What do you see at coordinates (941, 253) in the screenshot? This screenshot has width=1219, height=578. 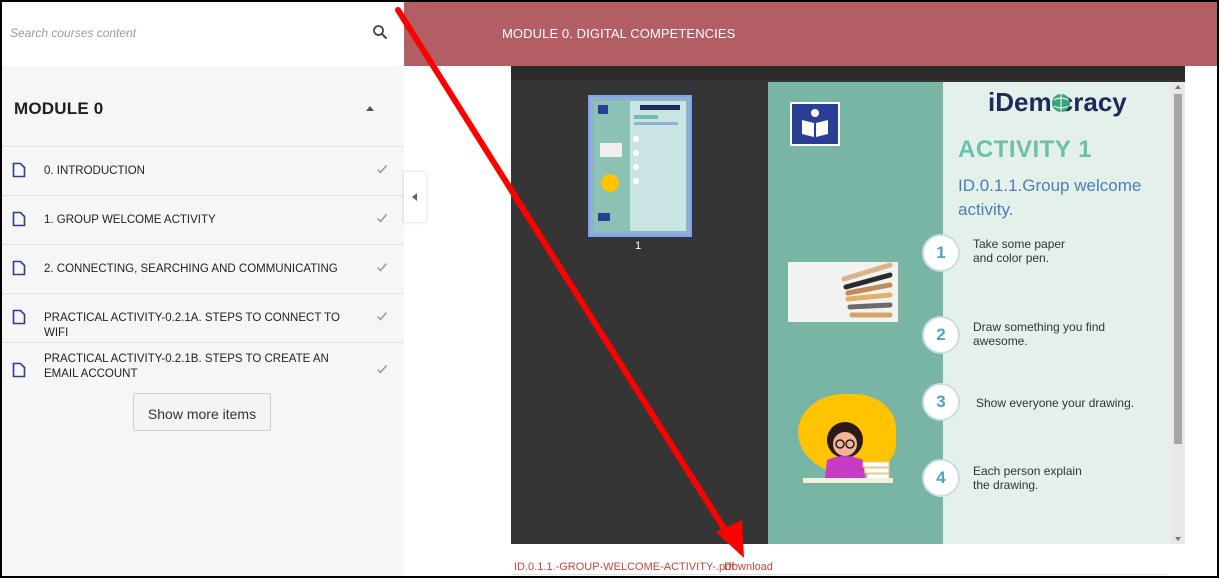 I see `step-number: 1` at bounding box center [941, 253].